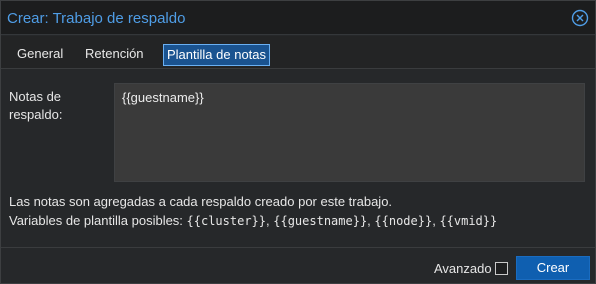 This screenshot has width=596, height=284. Describe the element at coordinates (553, 268) in the screenshot. I see `create-button: Crear` at that location.